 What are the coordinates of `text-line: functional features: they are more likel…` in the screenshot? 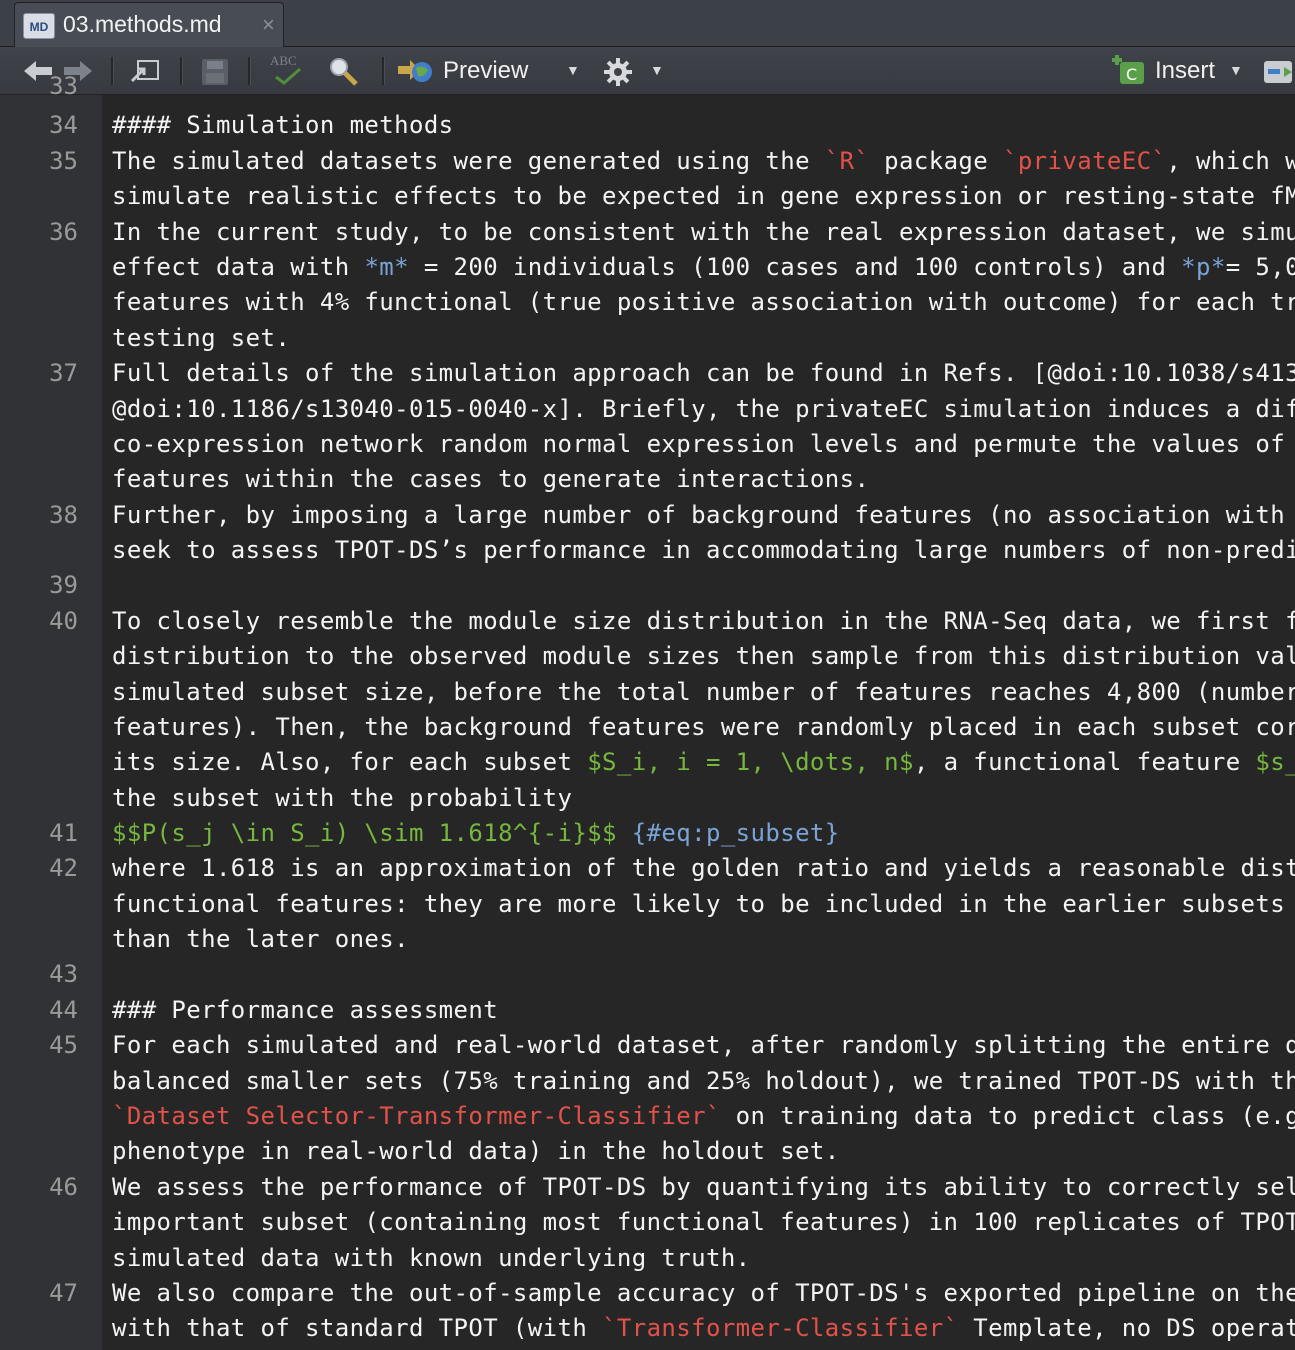 It's located at (699, 904).